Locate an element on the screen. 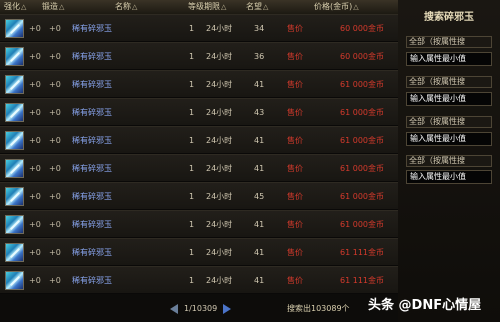 Image resolution: width=500 pixels, height=322 pixels. pagination: 1/10309 搜索出103089个 is located at coordinates (199, 310).